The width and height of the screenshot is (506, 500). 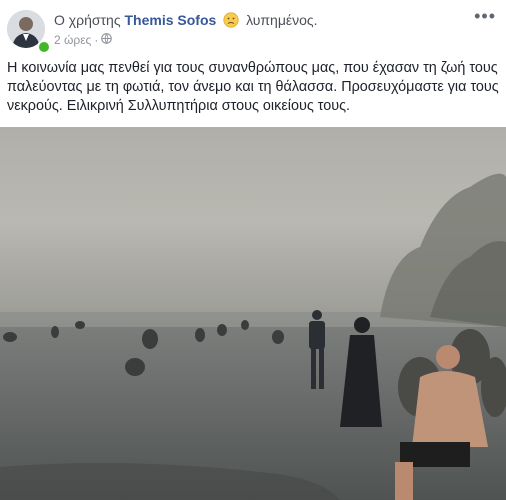 I want to click on more-options-icon: •••, so click(x=485, y=16).